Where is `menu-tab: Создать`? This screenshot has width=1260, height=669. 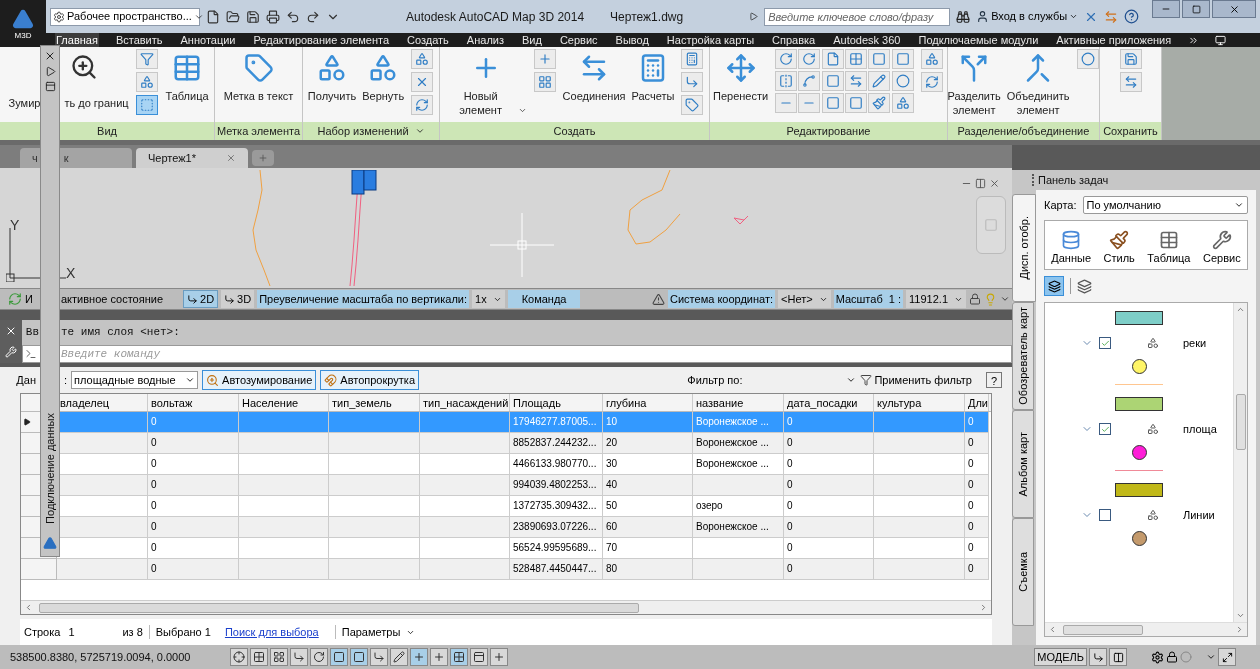 menu-tab: Создать is located at coordinates (428, 40).